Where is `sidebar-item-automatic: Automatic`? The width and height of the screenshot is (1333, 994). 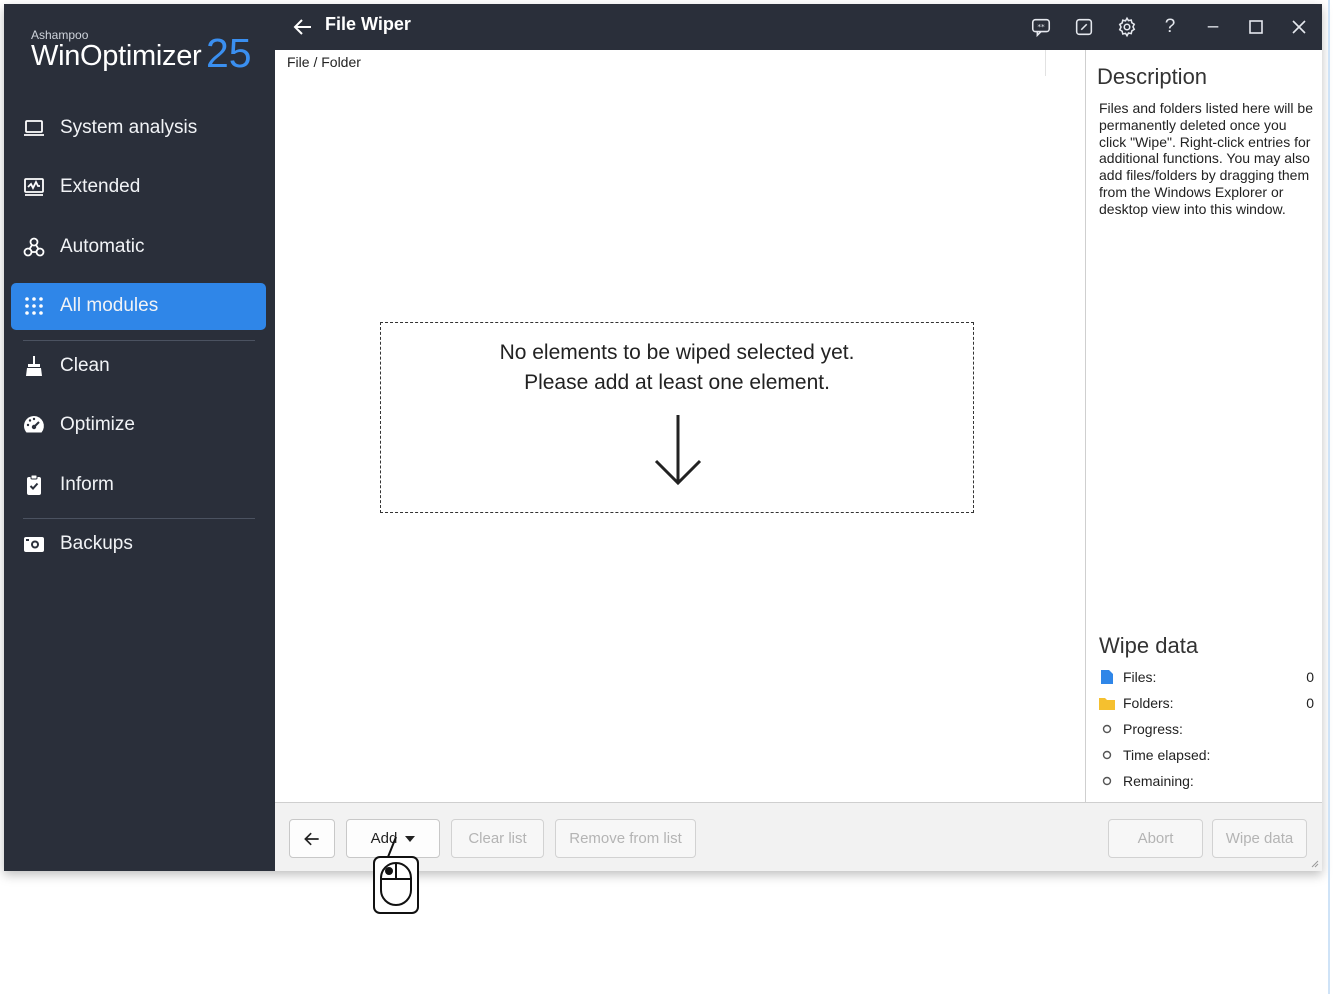 sidebar-item-automatic: Automatic is located at coordinates (138, 246).